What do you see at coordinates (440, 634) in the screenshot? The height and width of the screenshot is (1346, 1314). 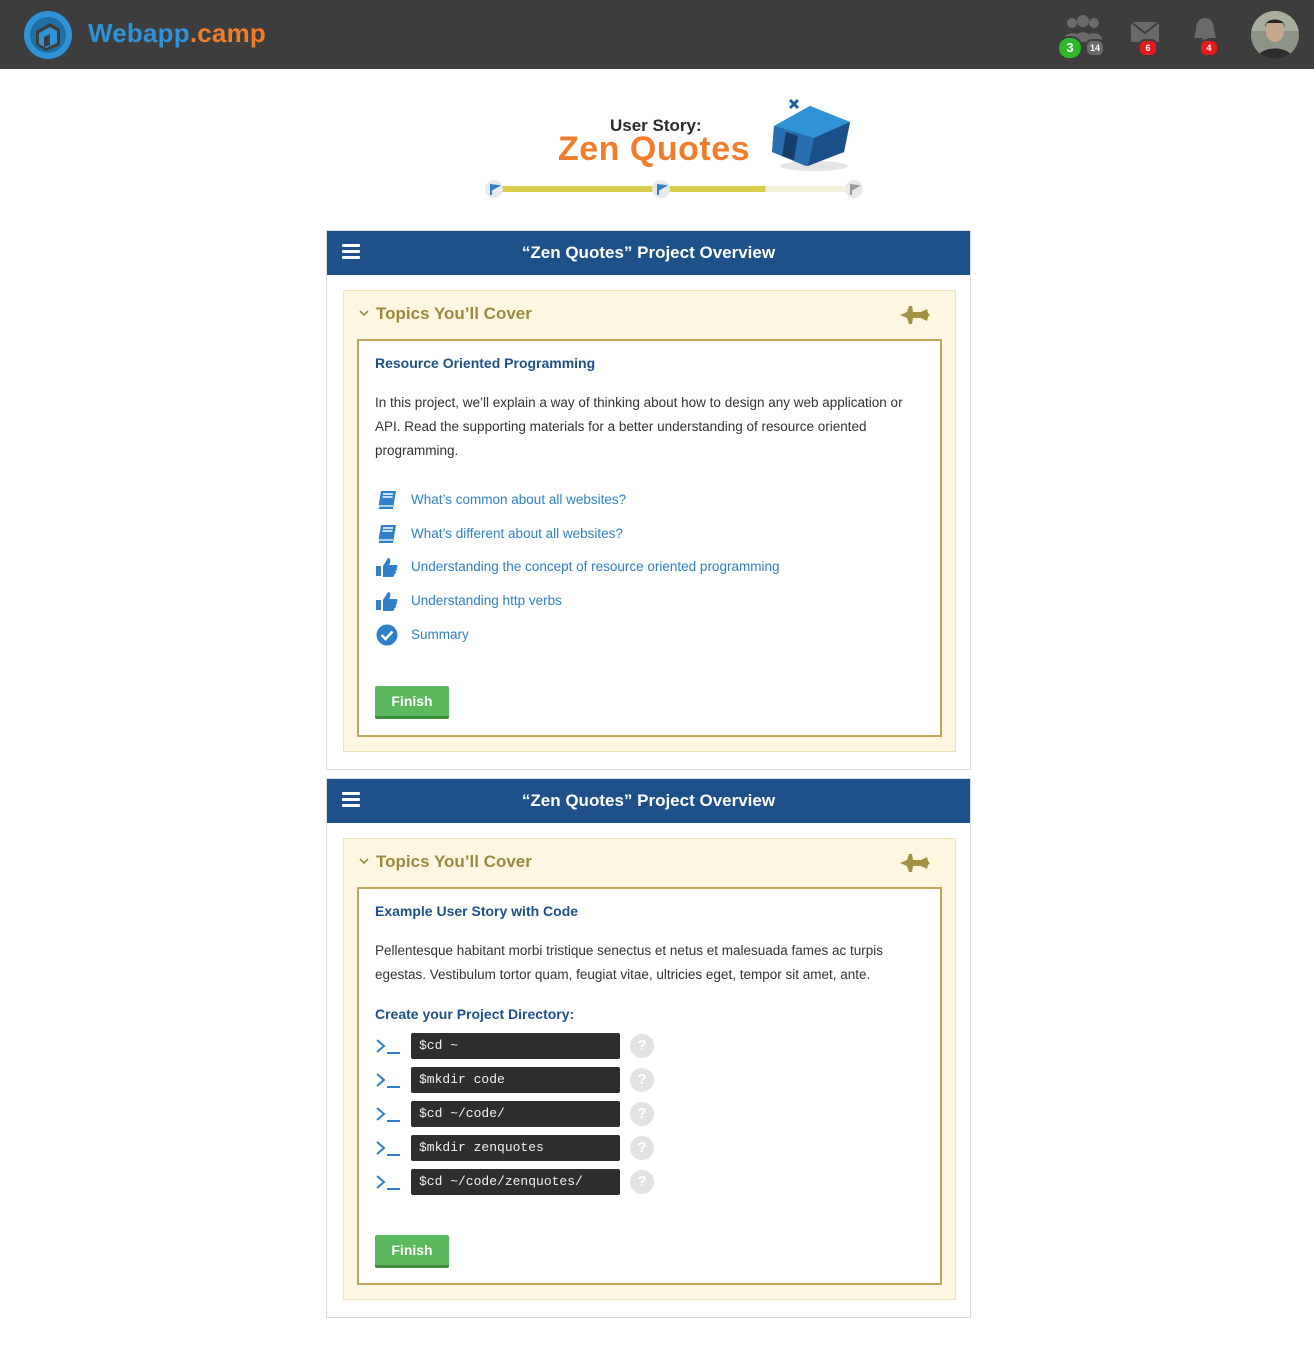 I see `topic-link-label: Summary` at bounding box center [440, 634].